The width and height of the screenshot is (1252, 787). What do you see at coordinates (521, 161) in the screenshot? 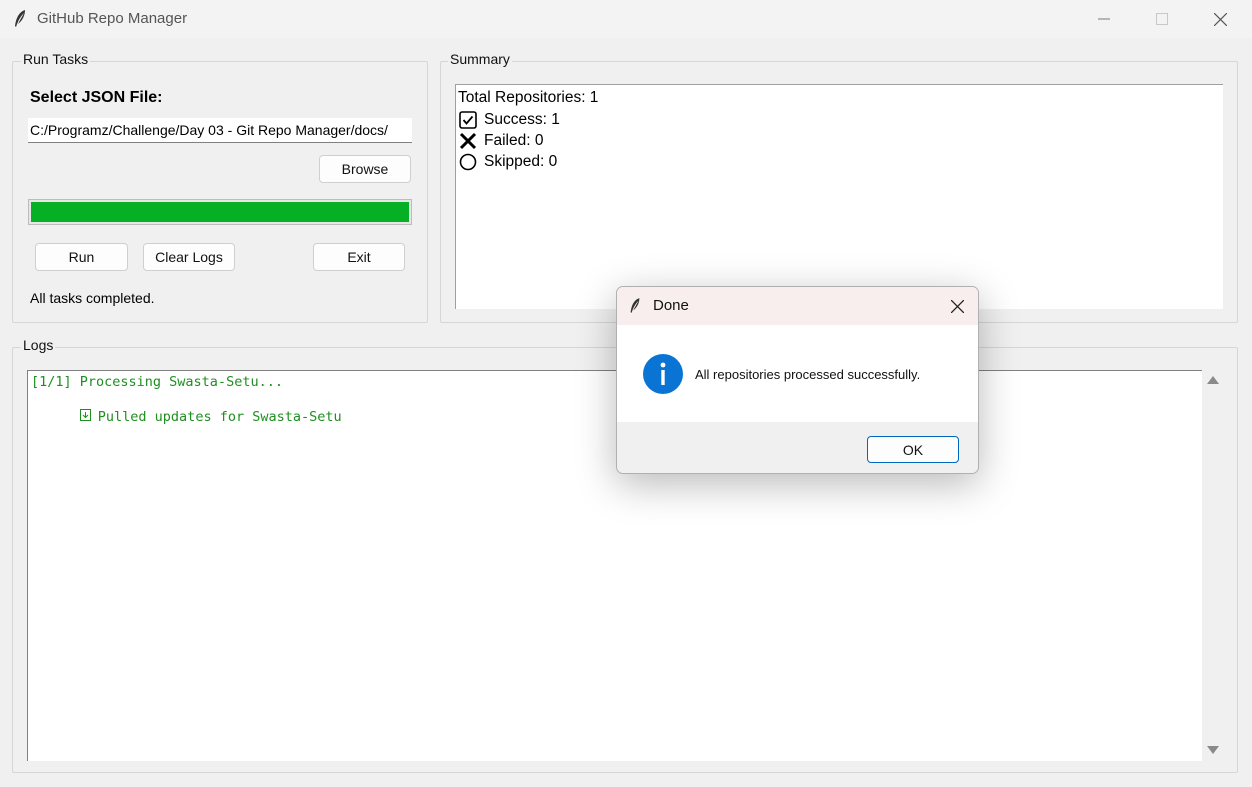
I see `summary-skipped-text: Skipped: 0` at bounding box center [521, 161].